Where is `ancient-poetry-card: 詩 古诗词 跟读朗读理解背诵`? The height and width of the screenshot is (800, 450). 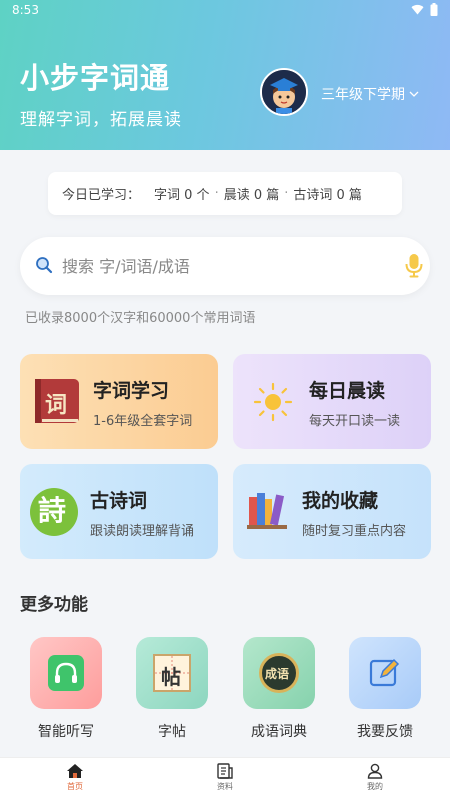 ancient-poetry-card: 詩 古诗词 跟读朗读理解背诵 is located at coordinates (119, 511).